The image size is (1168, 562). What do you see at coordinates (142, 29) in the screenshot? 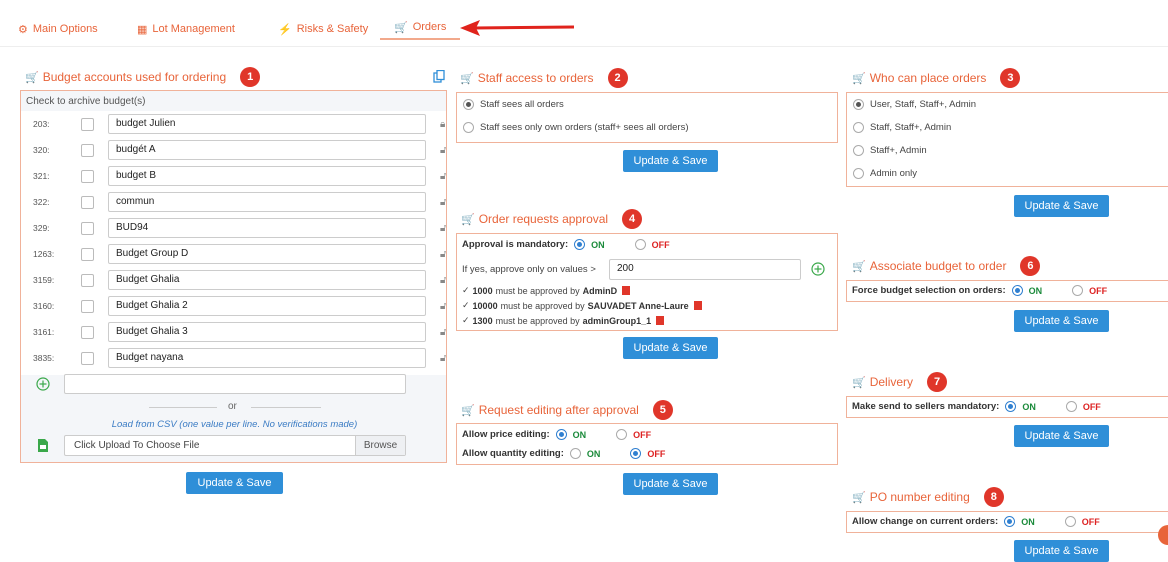
I see `warehouse-icon: ▦` at bounding box center [142, 29].